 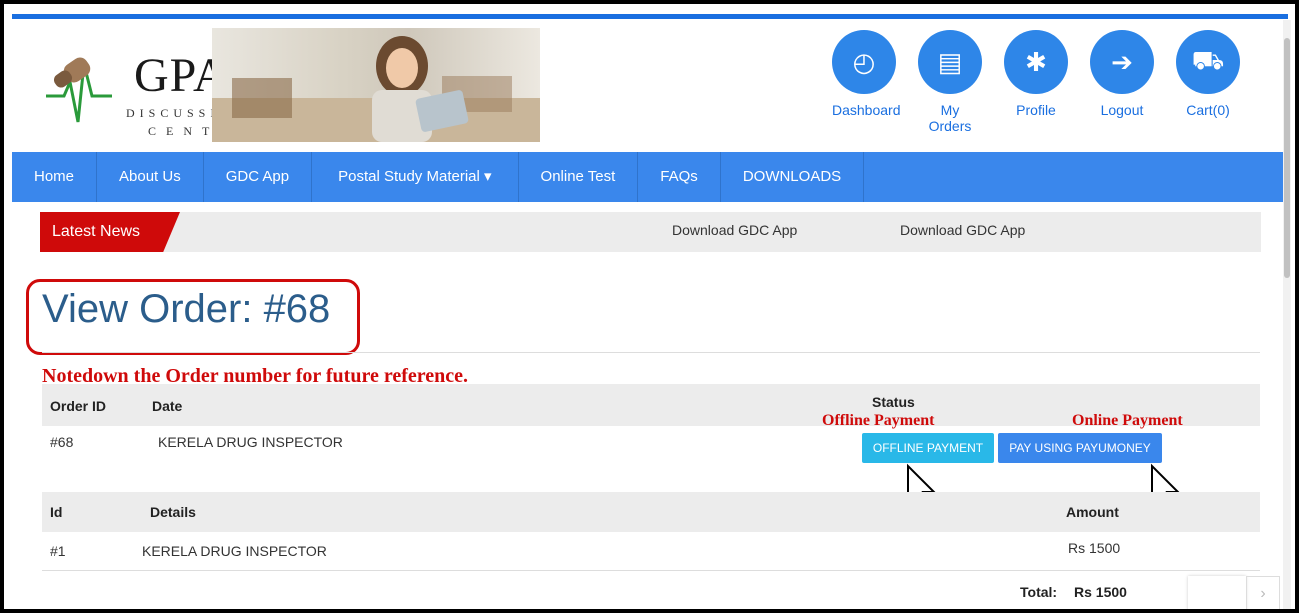 I want to click on header-banner-image, so click(x=376, y=85).